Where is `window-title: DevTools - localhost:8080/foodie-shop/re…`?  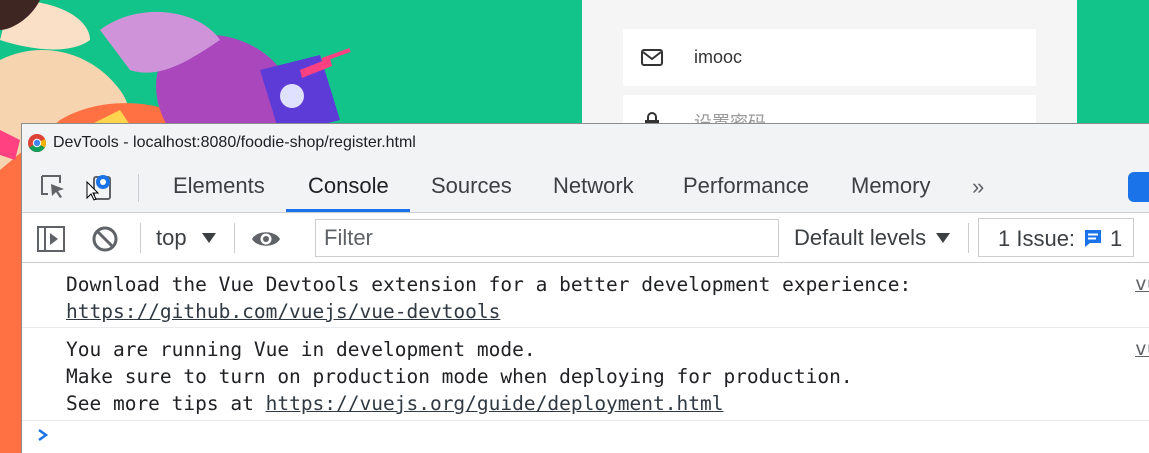 window-title: DevTools - localhost:8080/foodie-shop/re… is located at coordinates (234, 142).